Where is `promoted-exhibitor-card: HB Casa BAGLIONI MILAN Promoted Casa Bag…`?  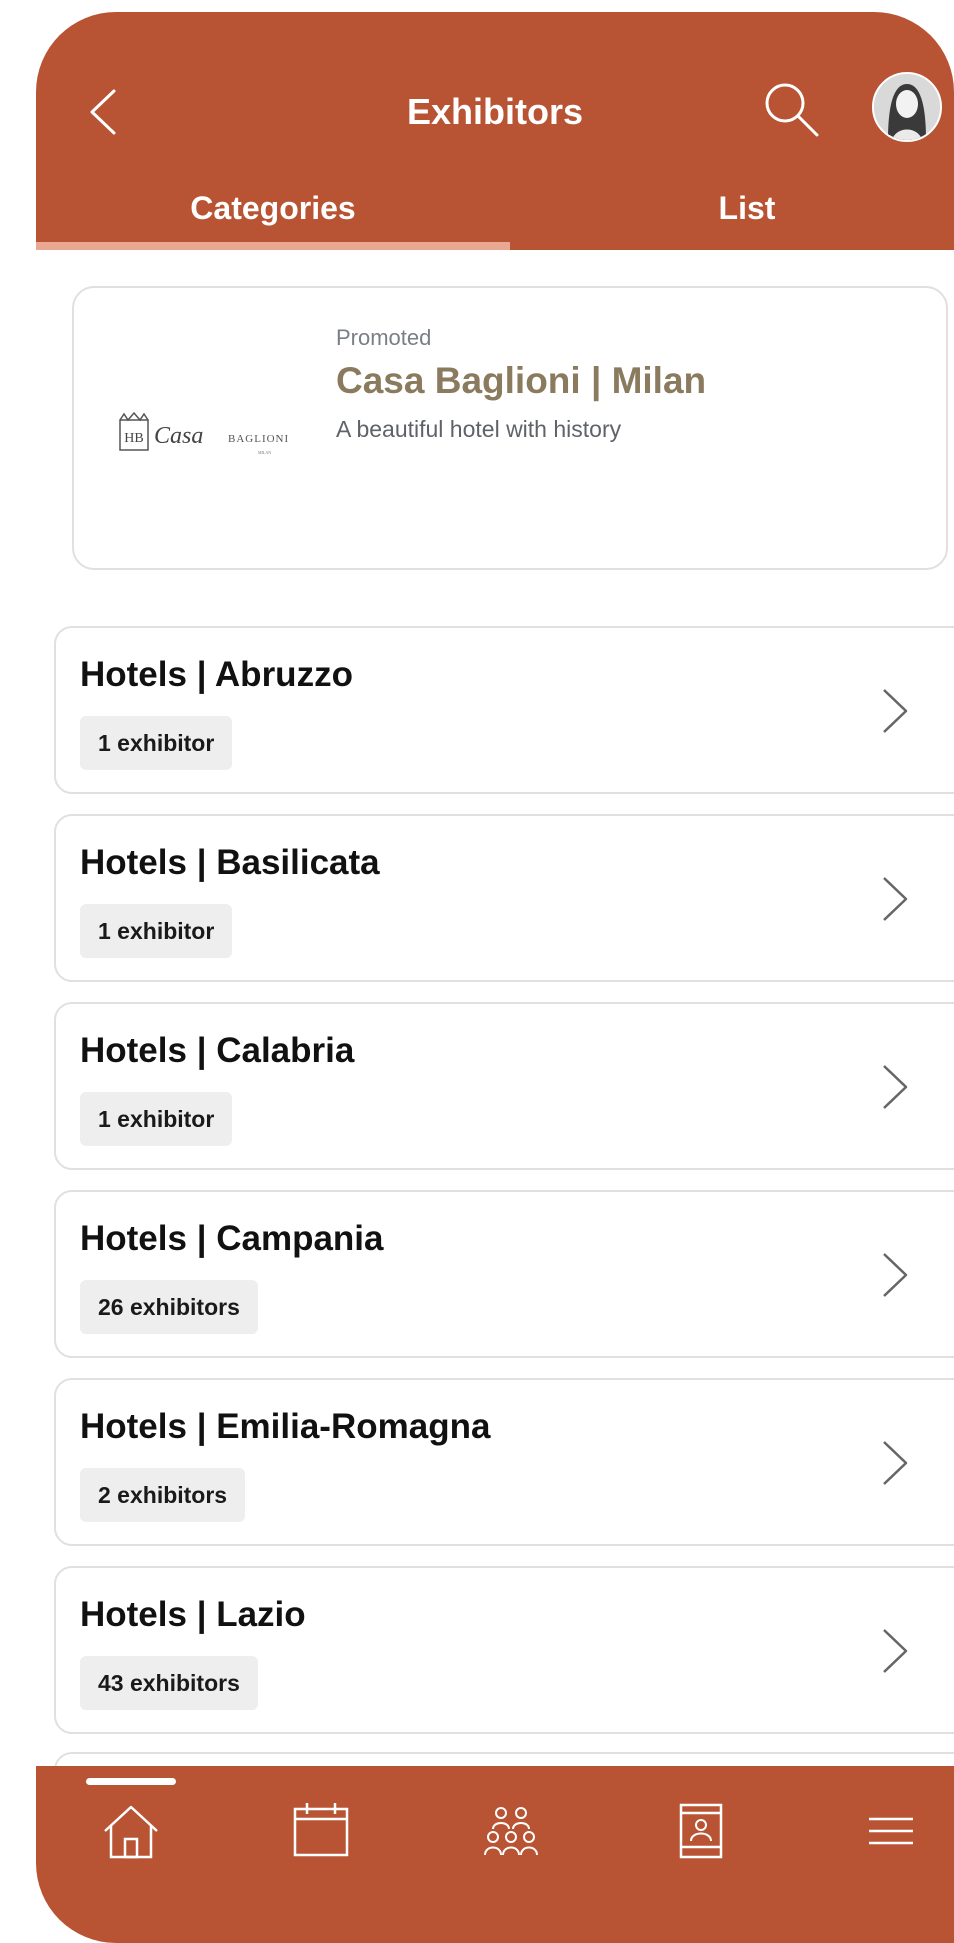 promoted-exhibitor-card: HB Casa BAGLIONI MILAN Promoted Casa Bag… is located at coordinates (510, 428).